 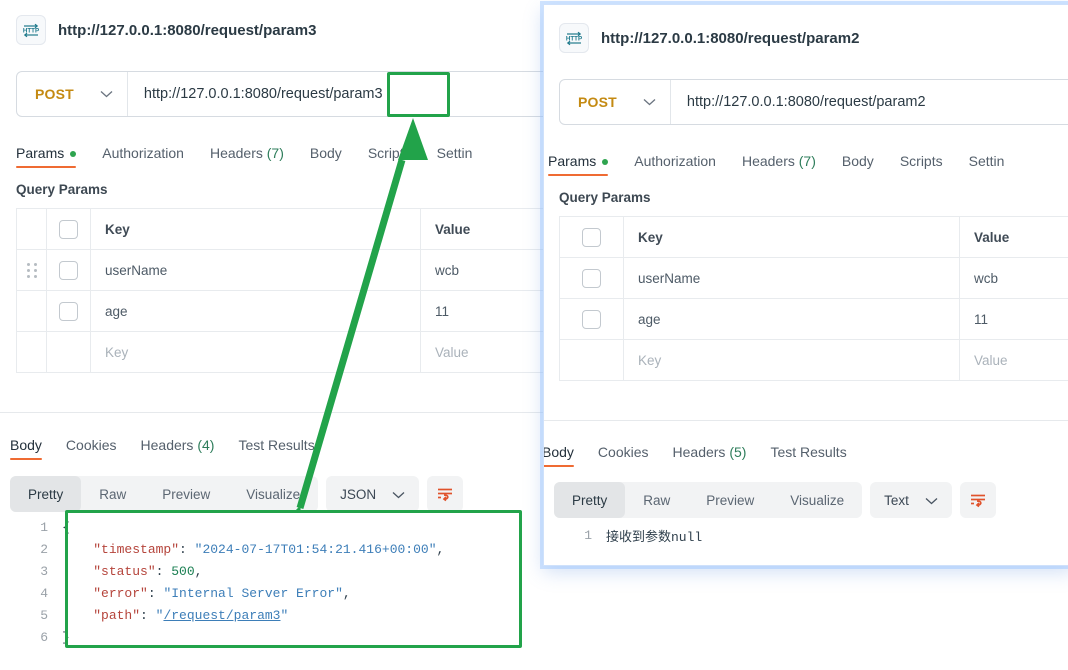 What do you see at coordinates (1013, 319) in the screenshot?
I see `param-value: 11` at bounding box center [1013, 319].